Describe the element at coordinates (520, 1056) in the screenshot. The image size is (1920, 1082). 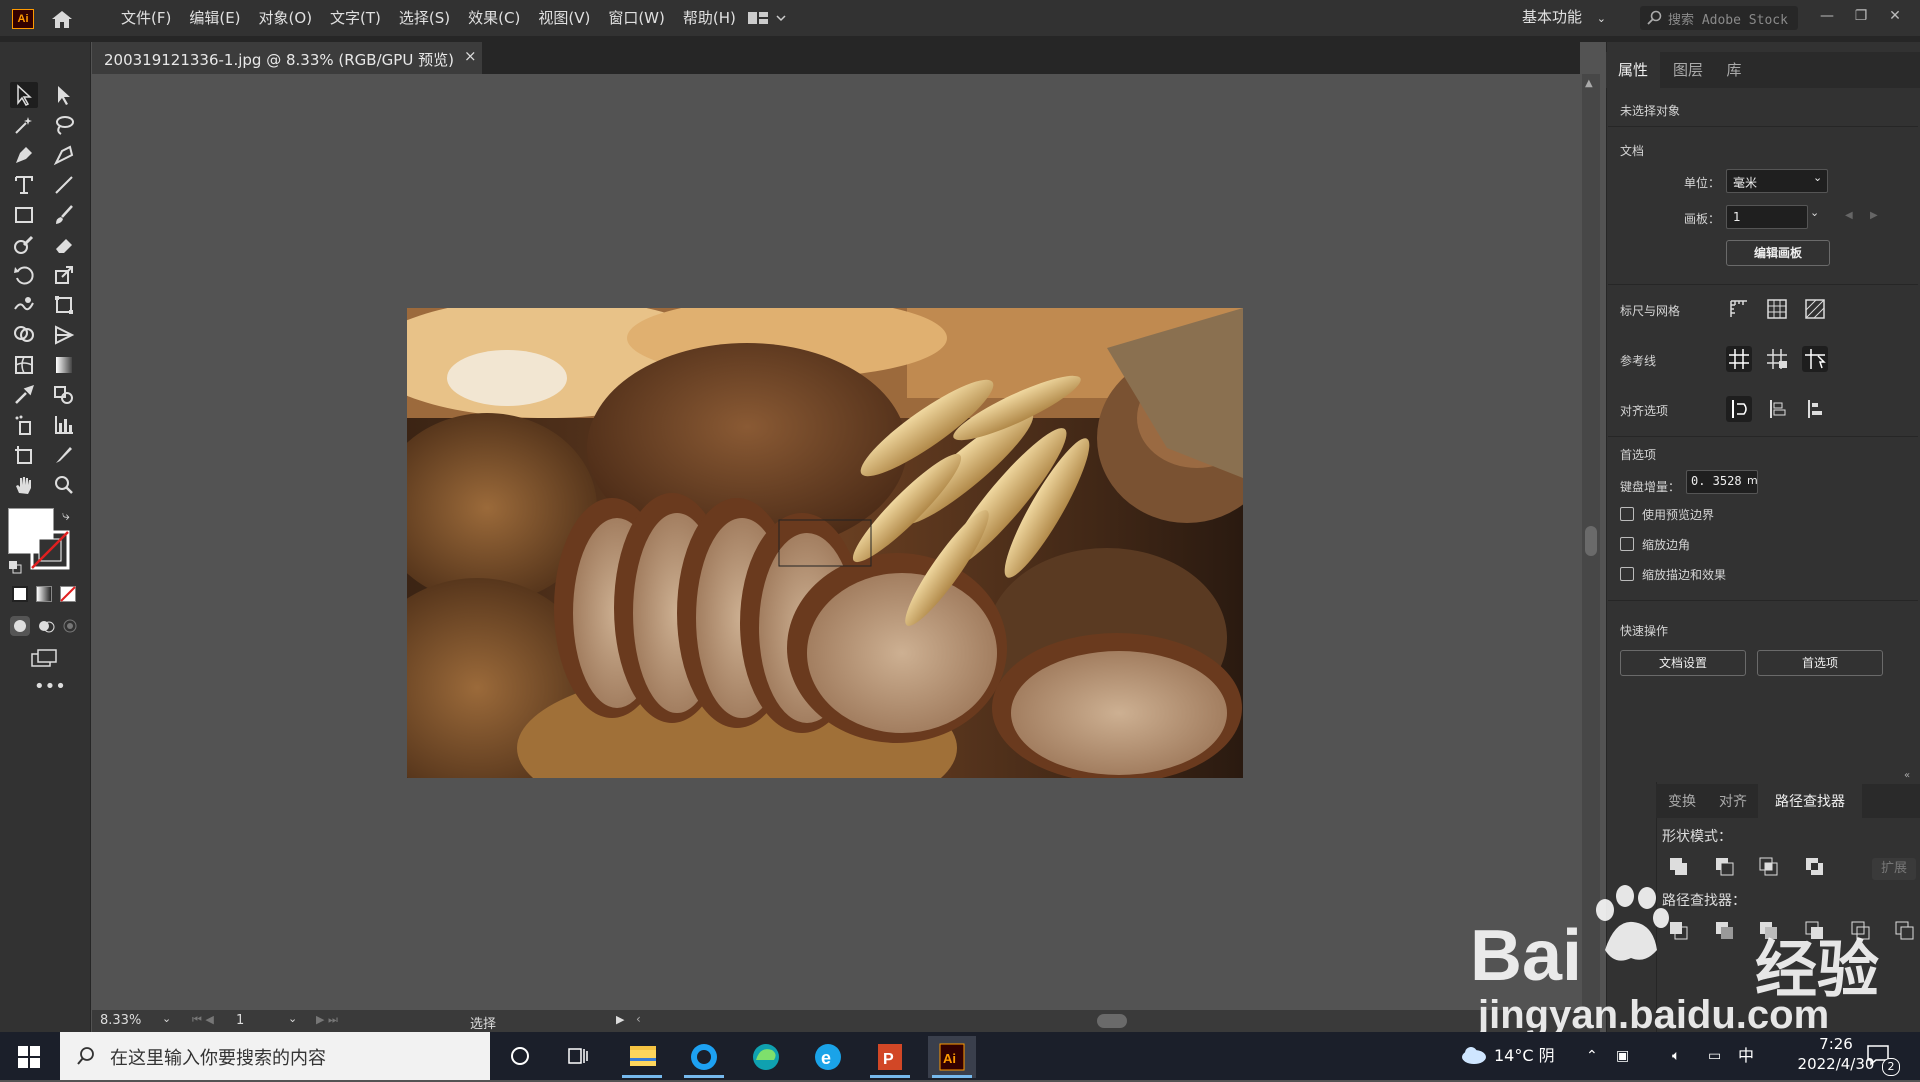
I see `cortana-icon` at that location.